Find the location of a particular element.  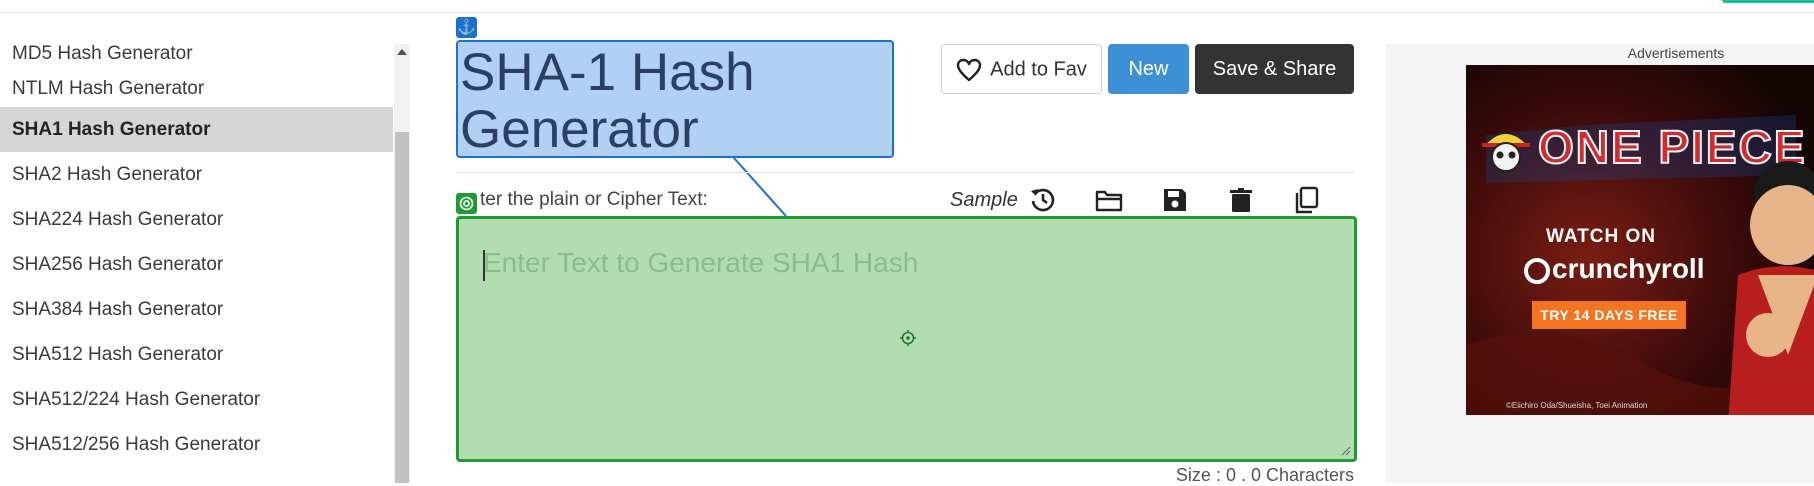

anchor-icon: ⚓ is located at coordinates (466, 27).